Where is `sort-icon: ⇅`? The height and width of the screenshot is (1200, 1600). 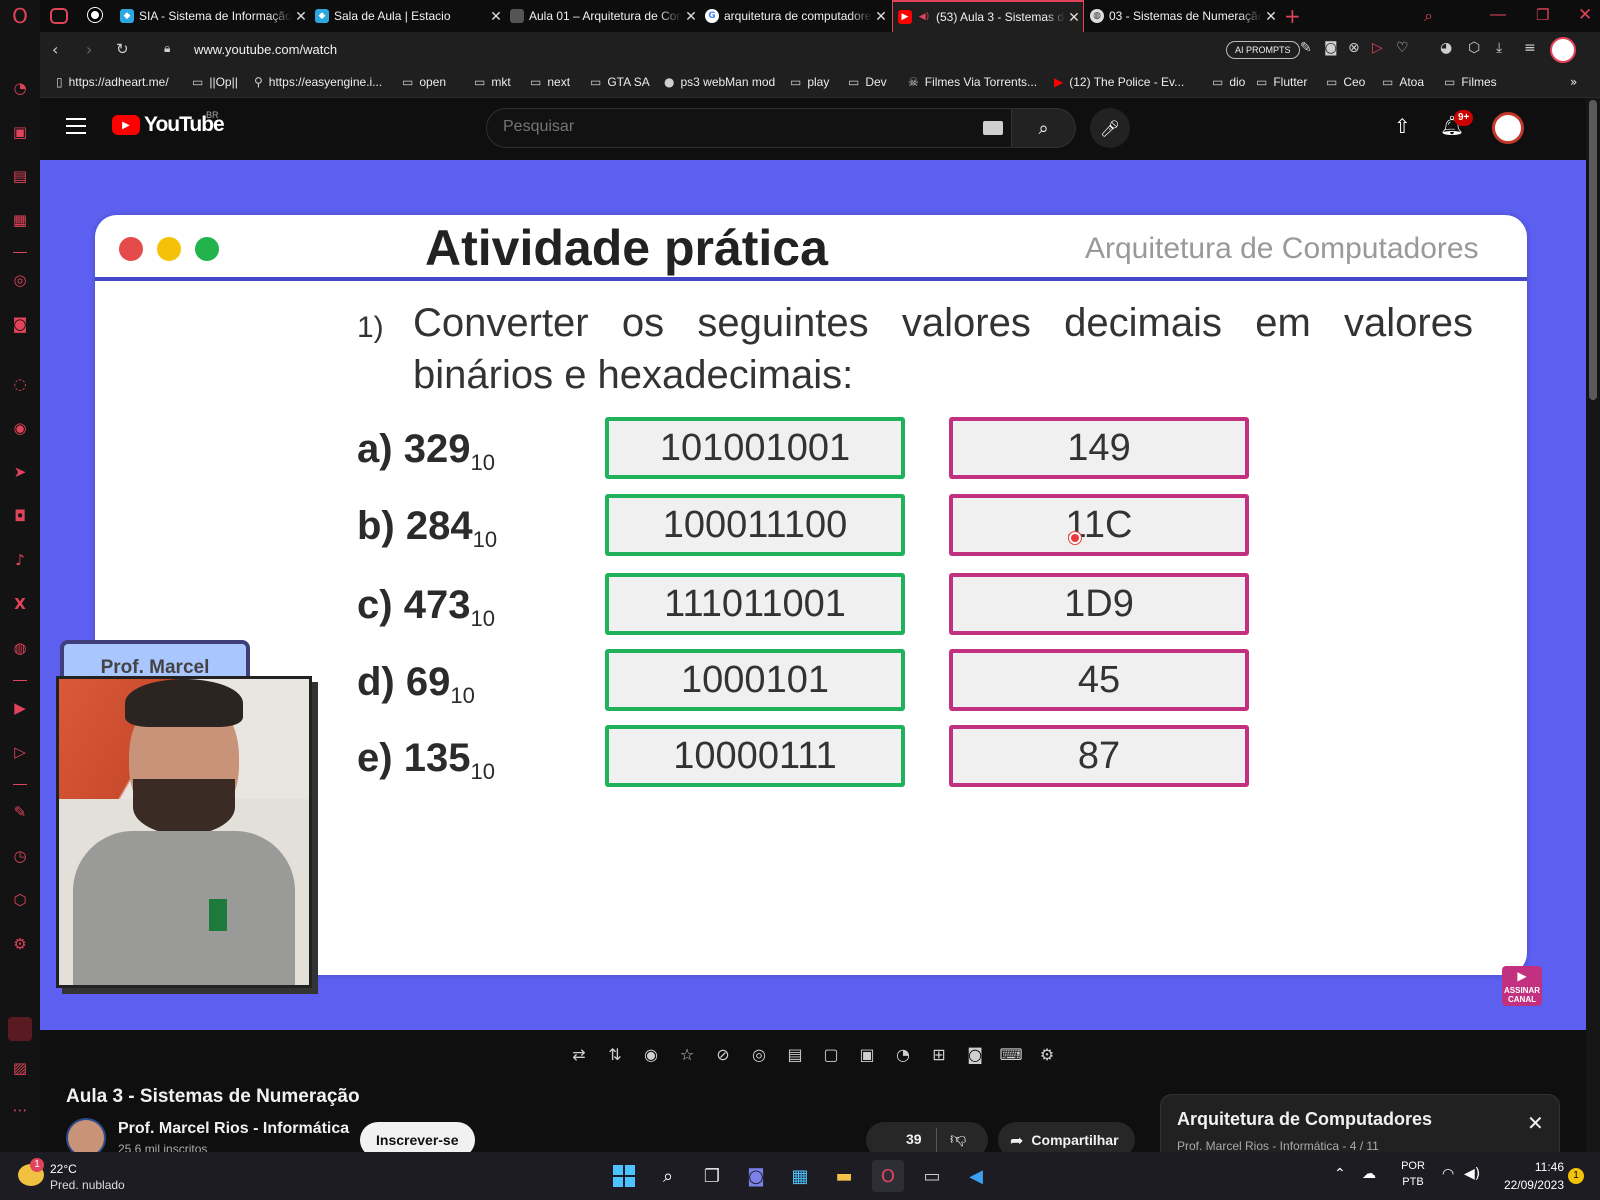
sort-icon: ⇅ is located at coordinates (615, 1054).